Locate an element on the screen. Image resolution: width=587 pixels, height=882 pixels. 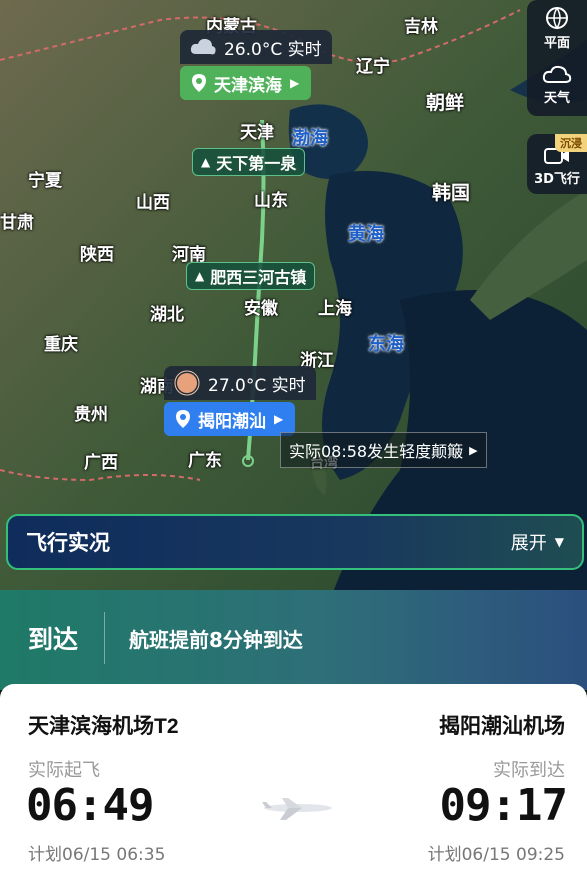
expand-label: 展开 is located at coordinates (528, 543).